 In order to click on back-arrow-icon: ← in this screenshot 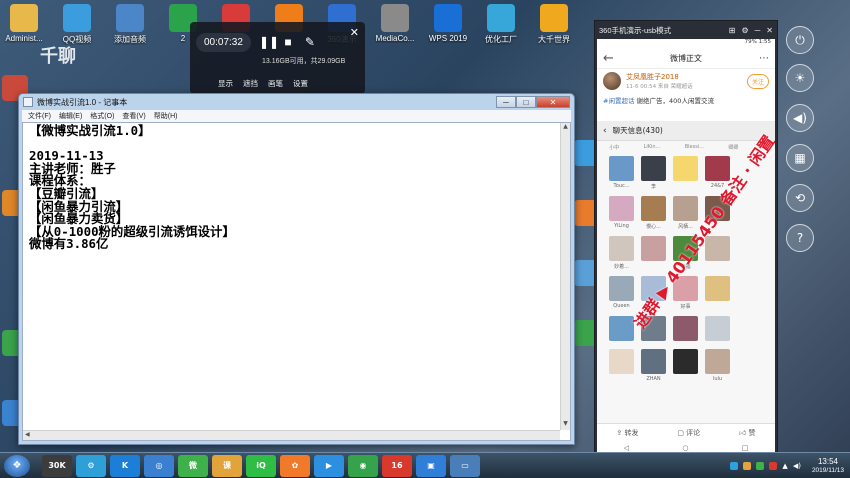, I will do `click(613, 58)`.